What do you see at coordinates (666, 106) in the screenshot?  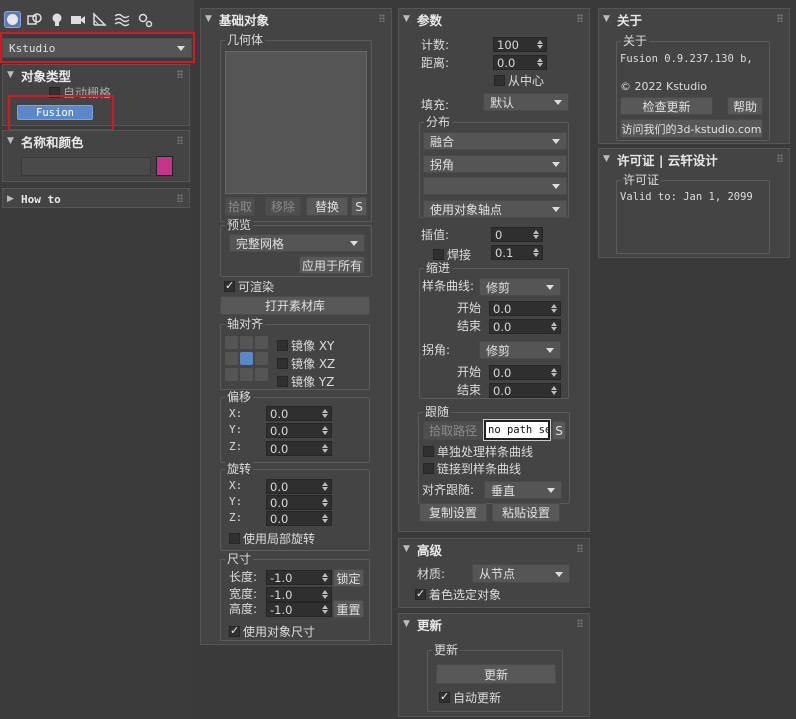 I see `check-update-button: 检查更新` at bounding box center [666, 106].